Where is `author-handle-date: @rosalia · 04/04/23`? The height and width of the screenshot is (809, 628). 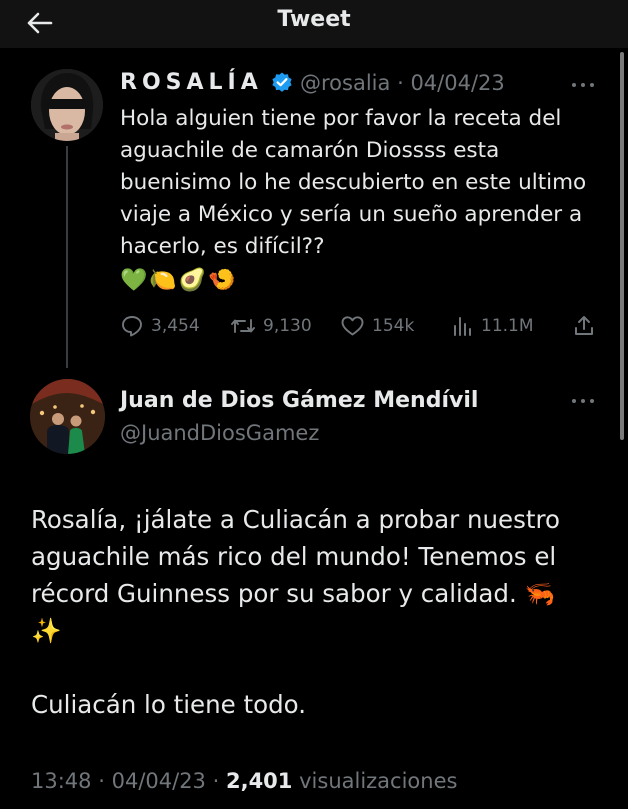 author-handle-date: @rosalia · 04/04/23 is located at coordinates (402, 83).